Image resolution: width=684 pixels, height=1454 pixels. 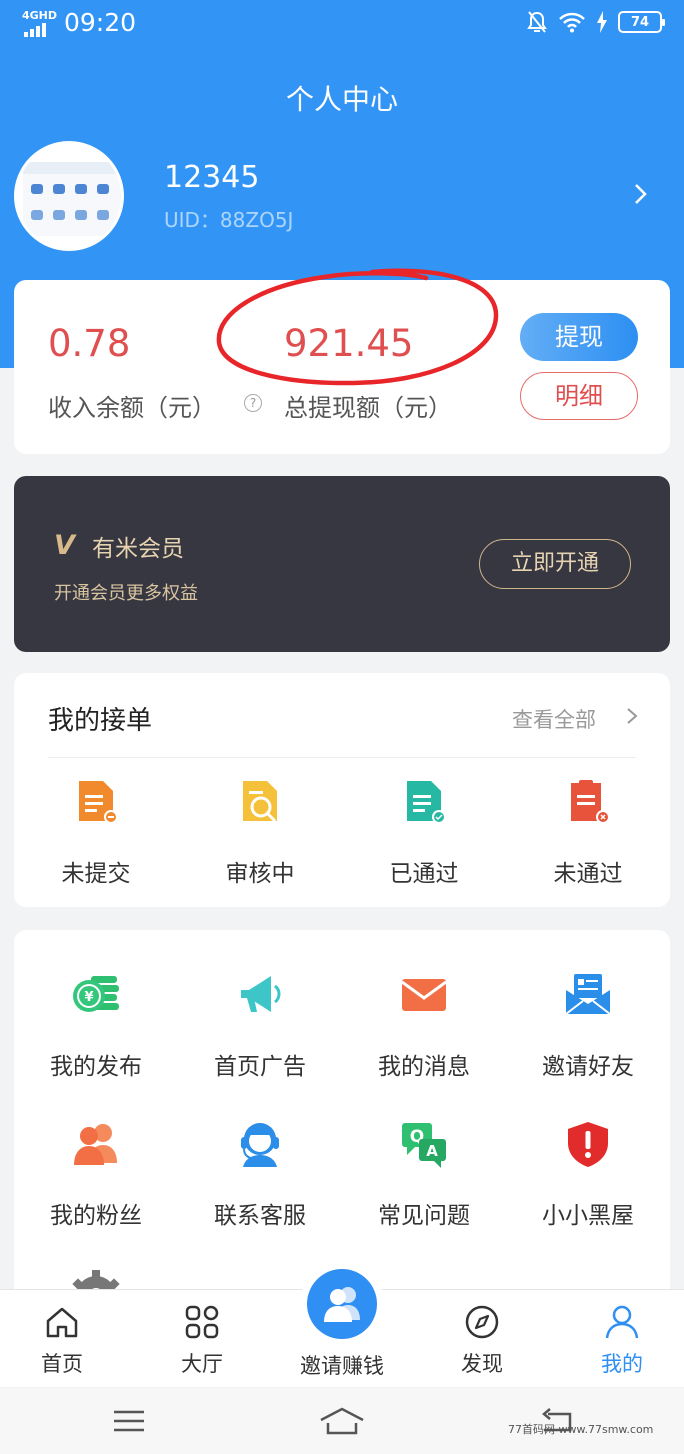 I want to click on orders-title: 我的接单, so click(x=100, y=721).